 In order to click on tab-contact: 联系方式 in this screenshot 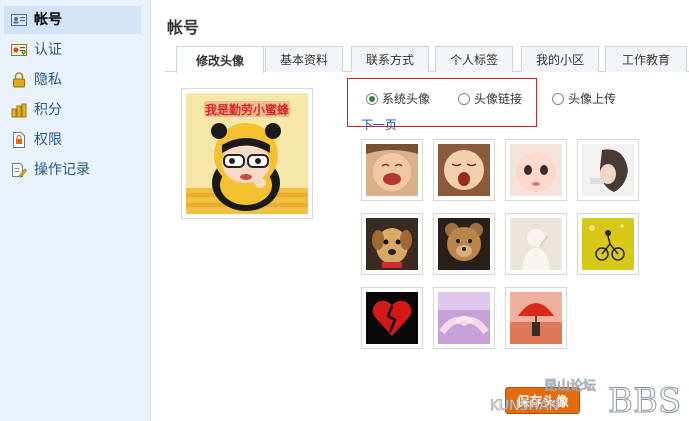, I will do `click(390, 59)`.